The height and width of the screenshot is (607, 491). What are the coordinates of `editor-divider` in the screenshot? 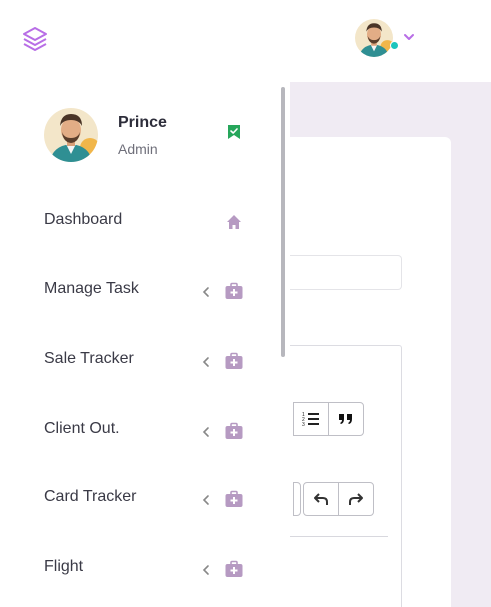 It's located at (339, 536).